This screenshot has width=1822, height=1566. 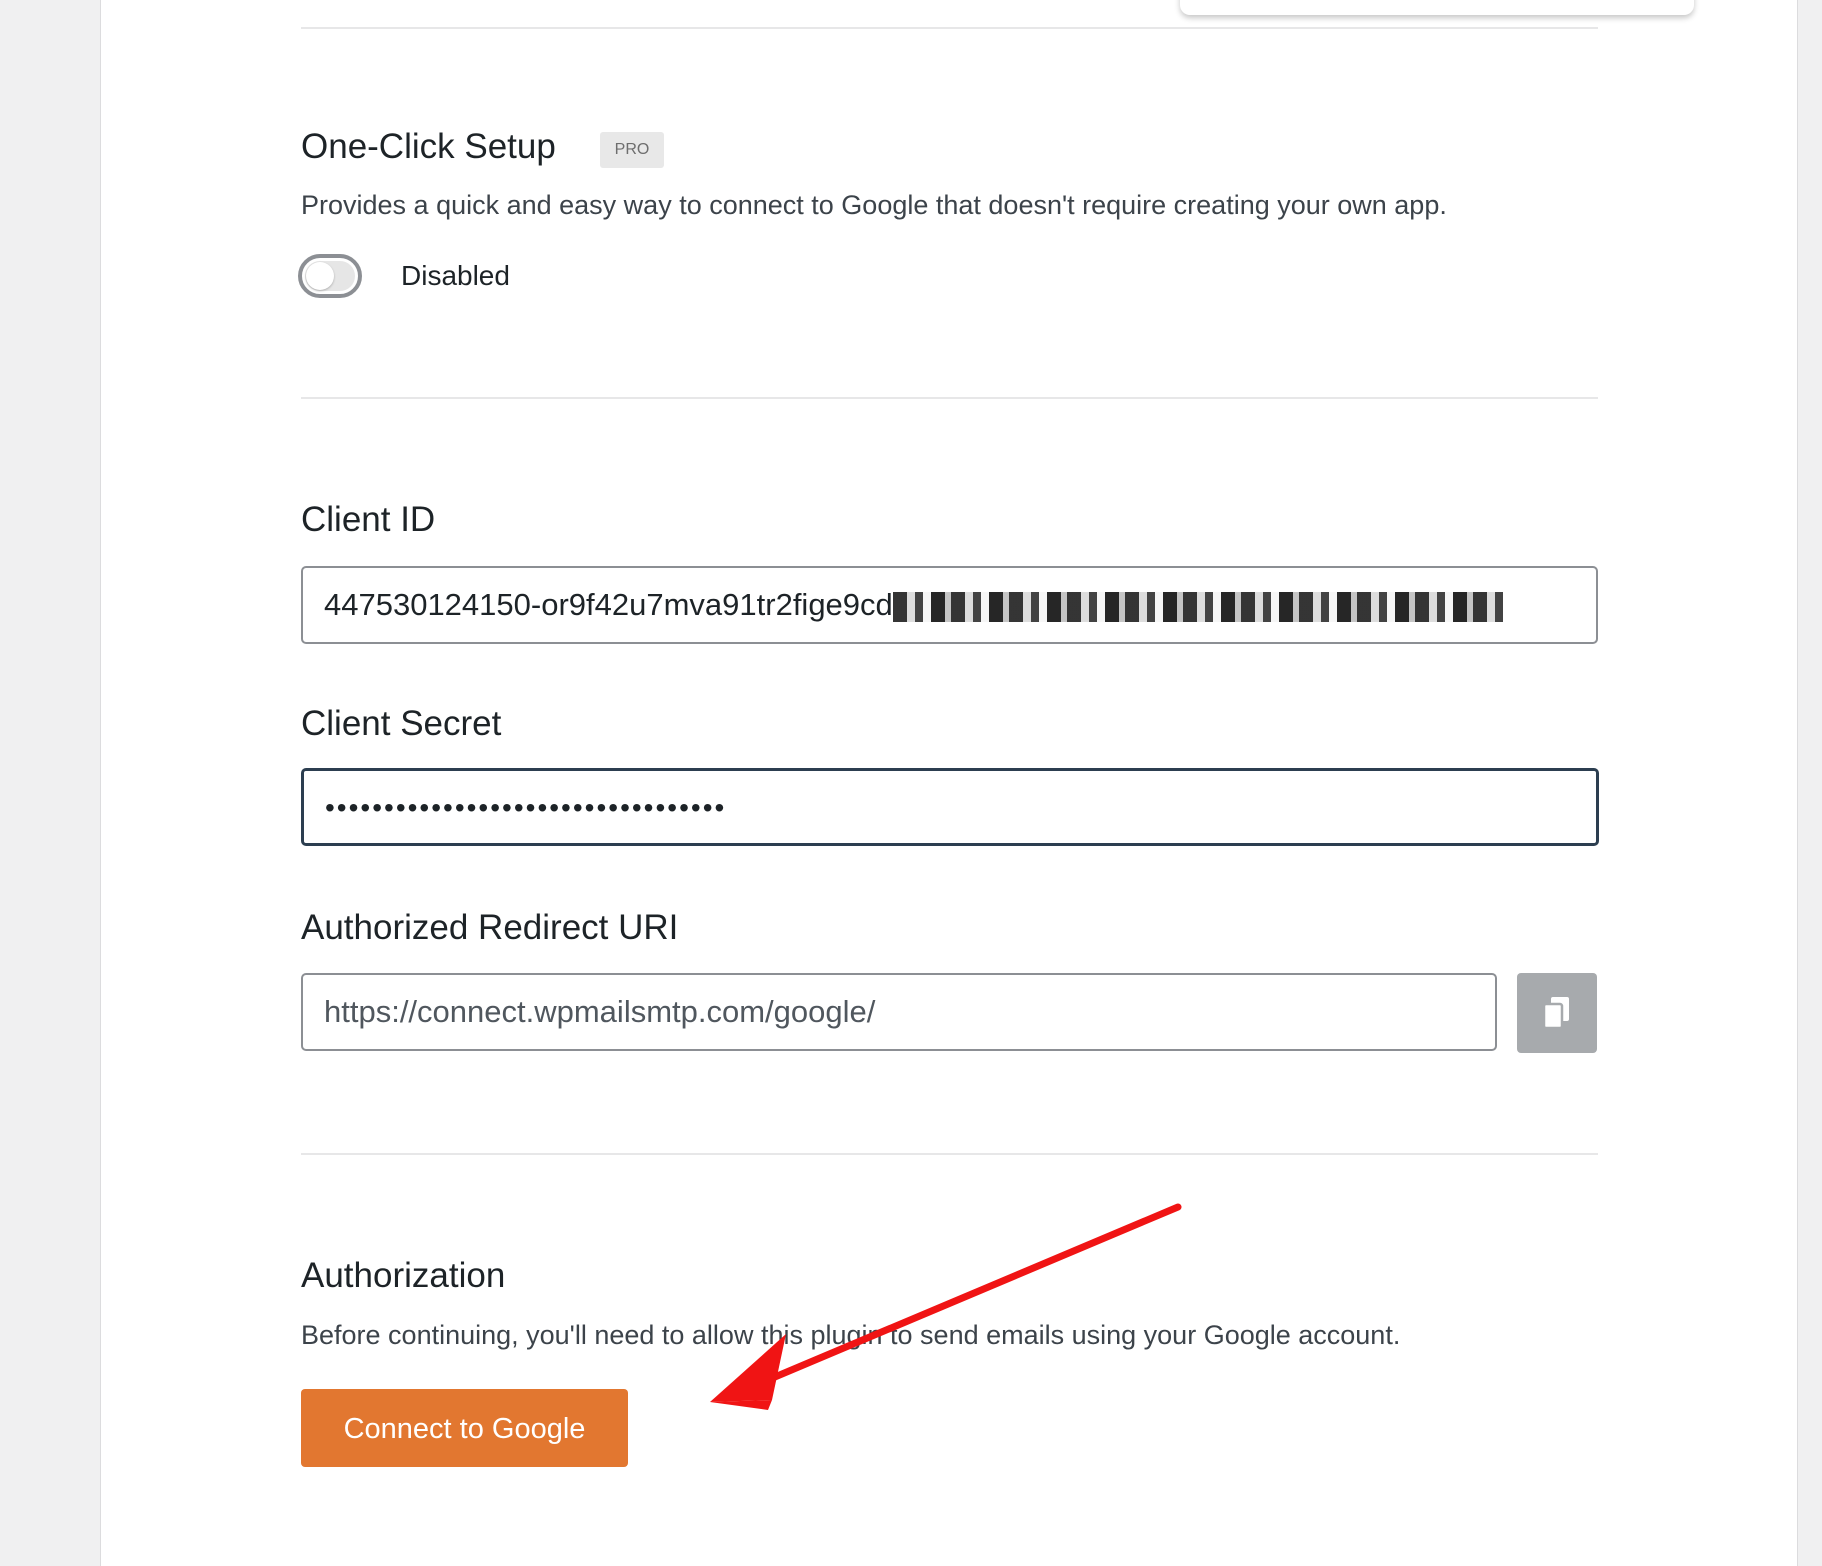 I want to click on one-click-setup-title: One-Click Setup, so click(x=428, y=146).